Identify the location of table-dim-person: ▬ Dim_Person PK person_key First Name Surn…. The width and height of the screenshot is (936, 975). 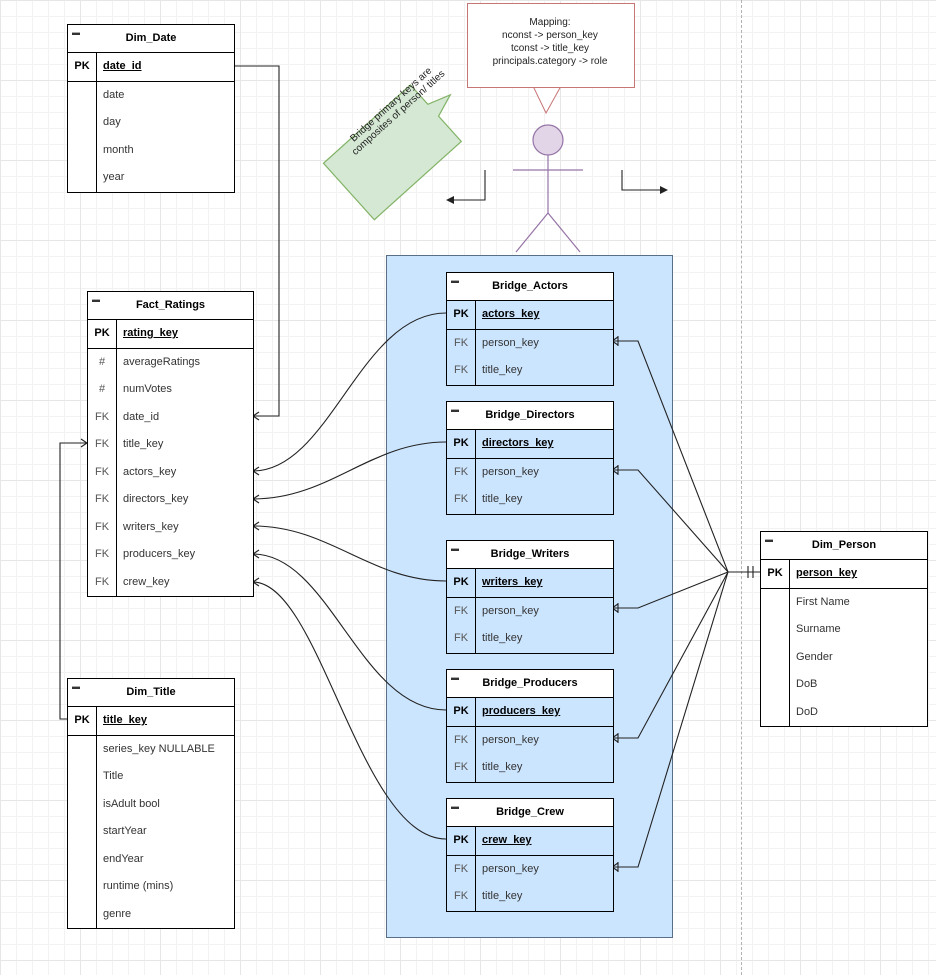
(844, 629).